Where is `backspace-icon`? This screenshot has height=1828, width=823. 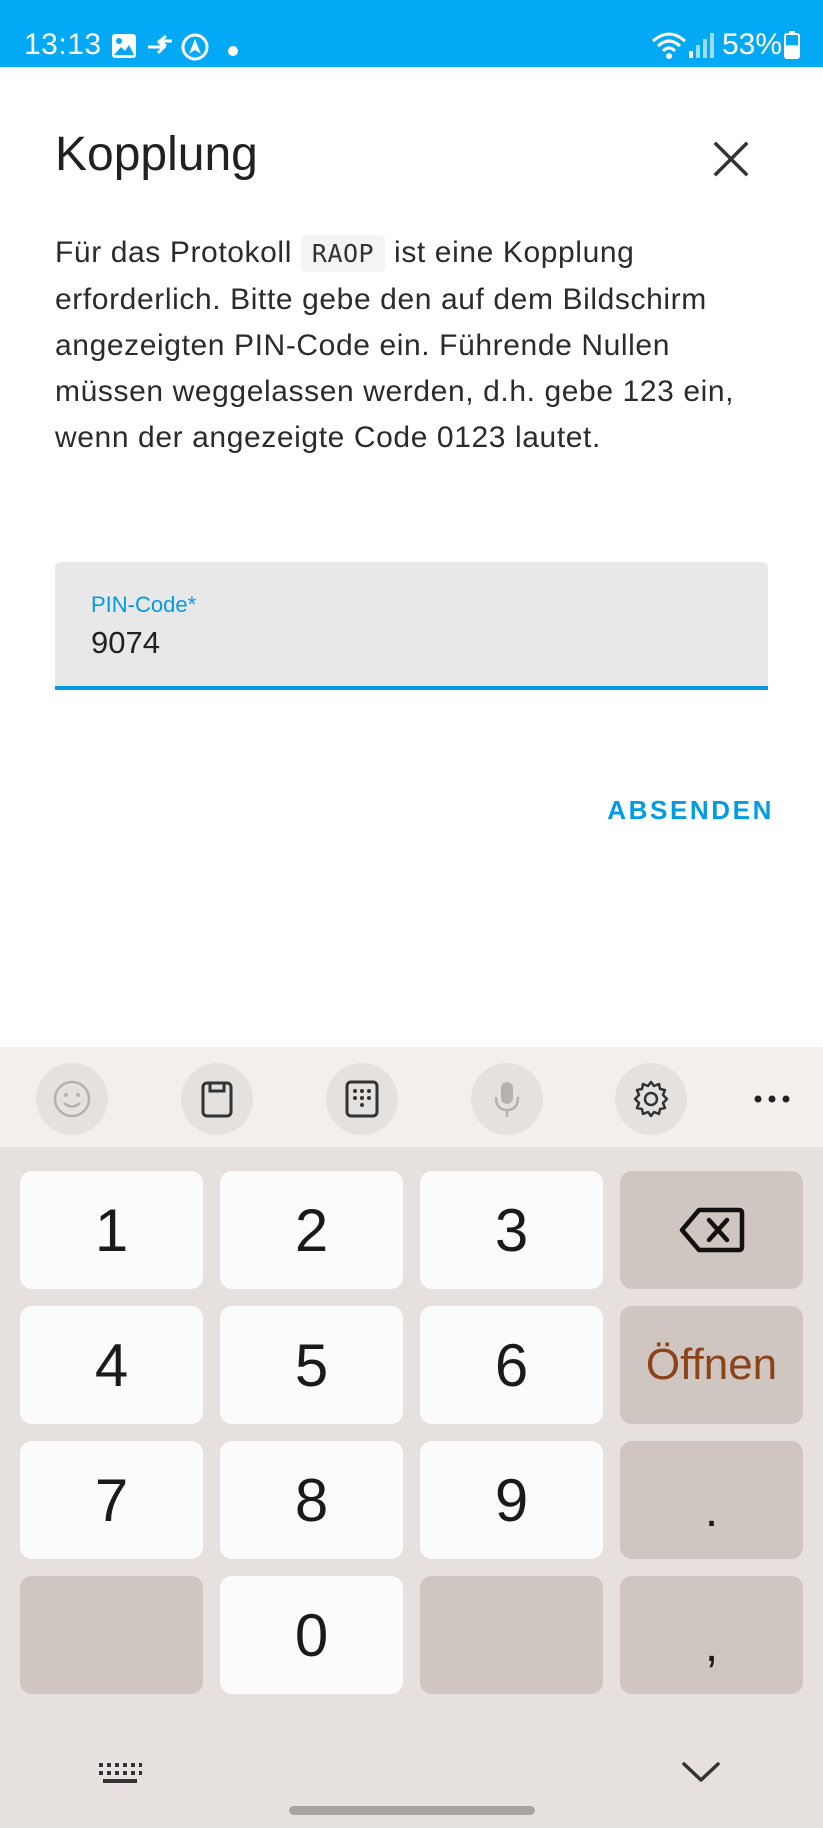 backspace-icon is located at coordinates (711, 1230).